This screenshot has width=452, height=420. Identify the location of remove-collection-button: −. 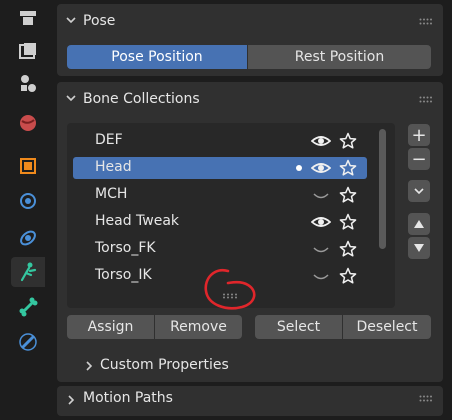
(419, 159).